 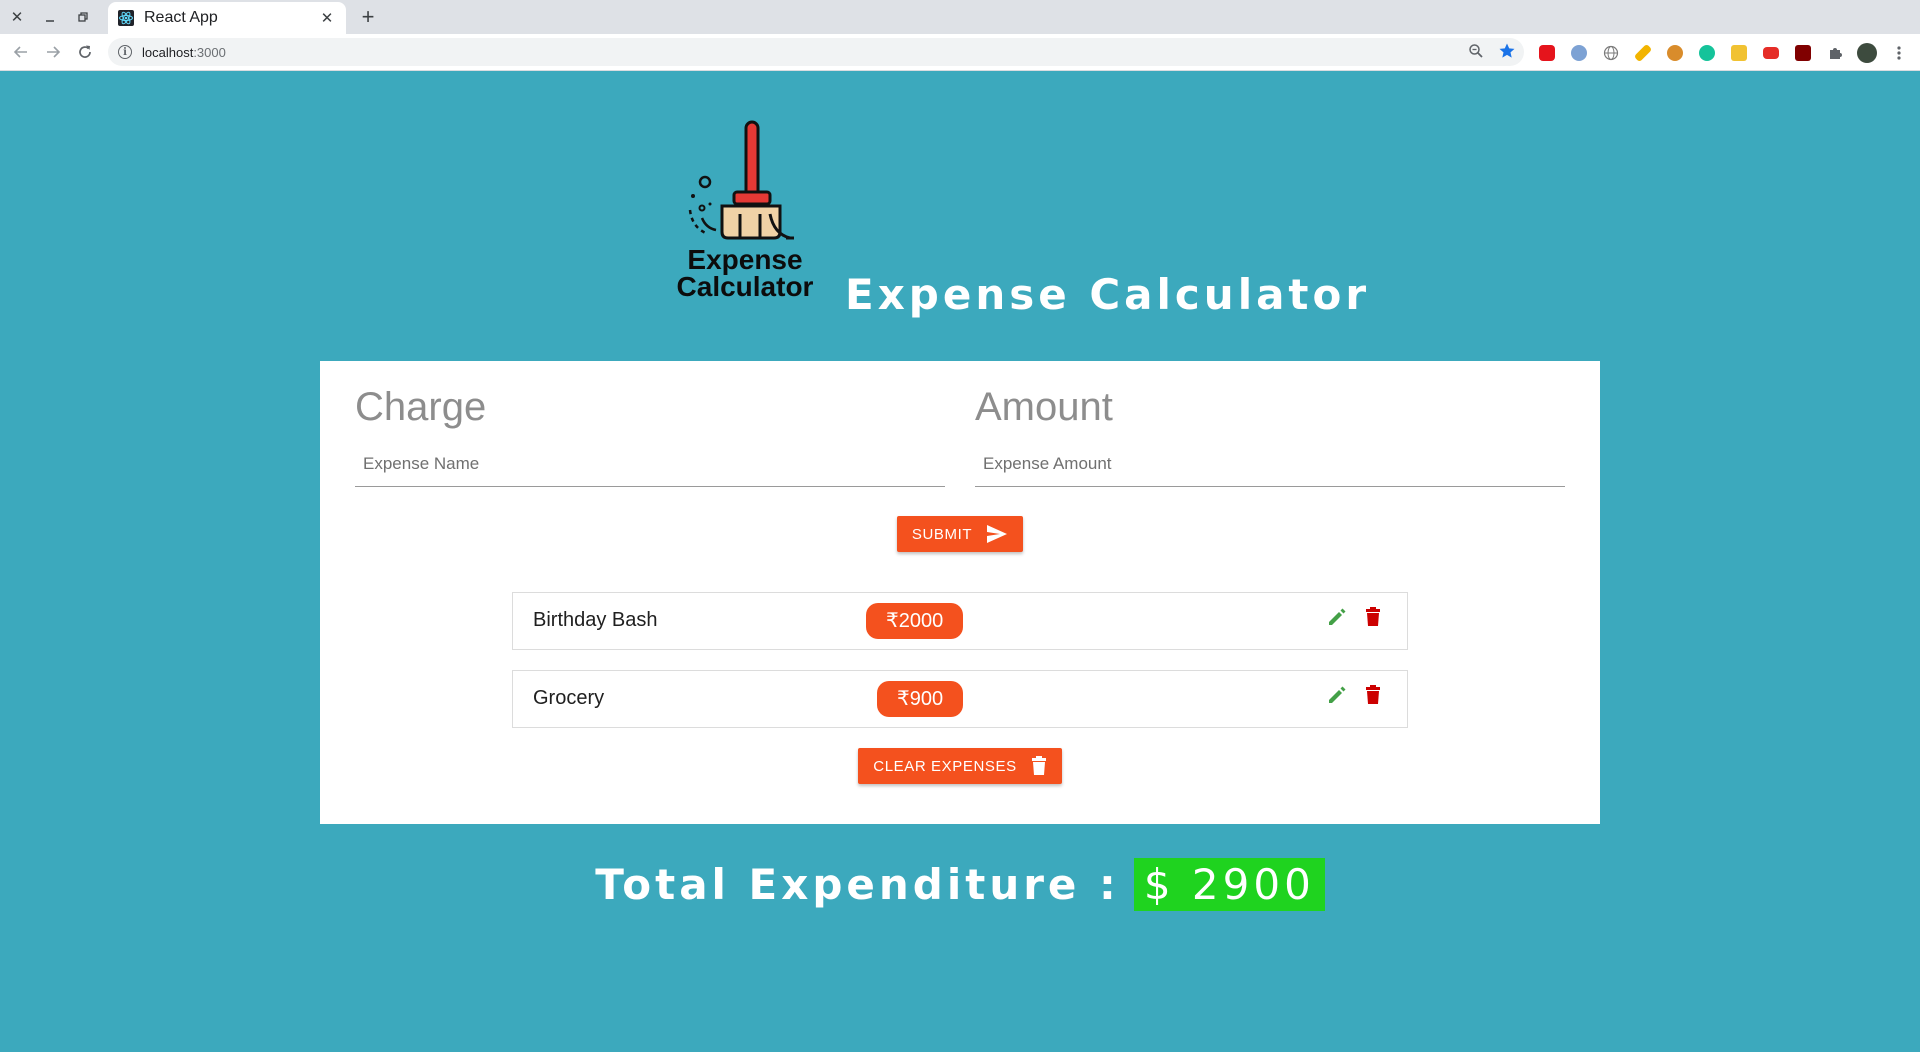 I want to click on url-text: localhost:3000, so click(x=184, y=52).